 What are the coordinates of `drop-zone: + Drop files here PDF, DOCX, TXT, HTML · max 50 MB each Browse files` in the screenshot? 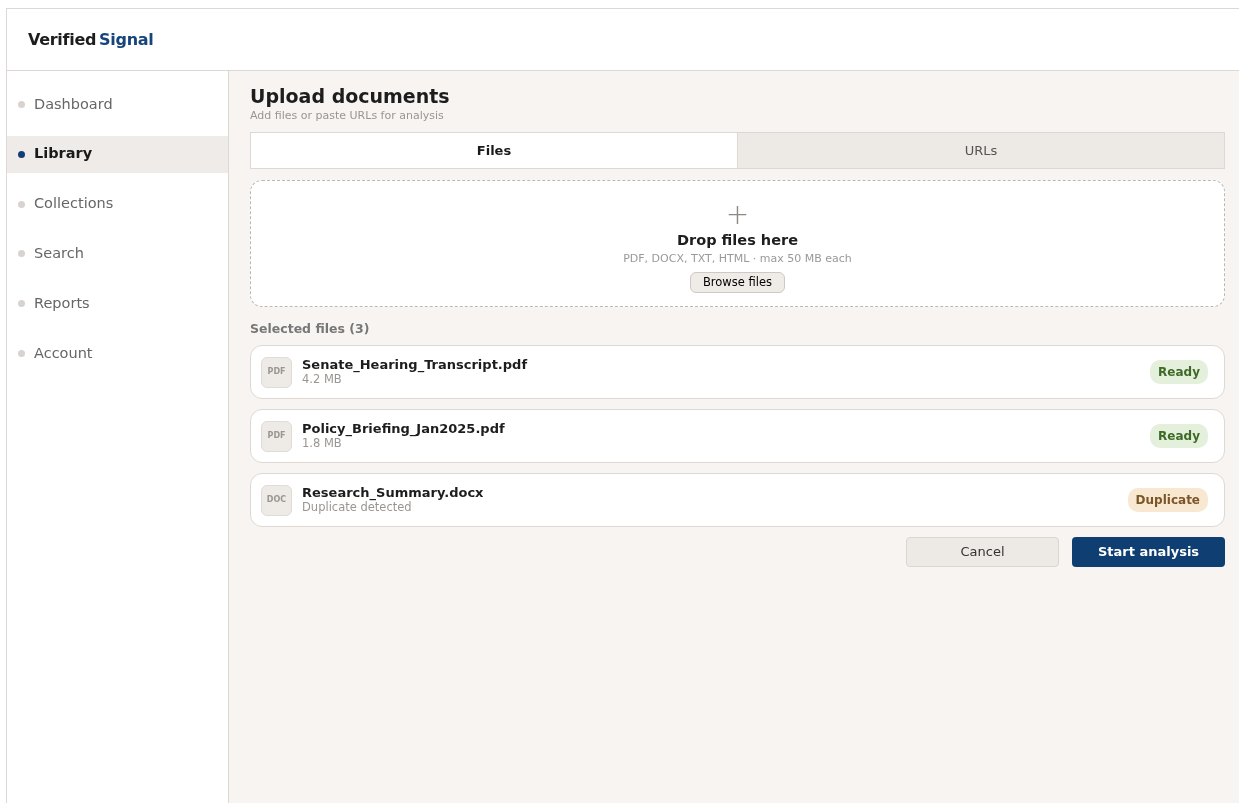 It's located at (737, 244).